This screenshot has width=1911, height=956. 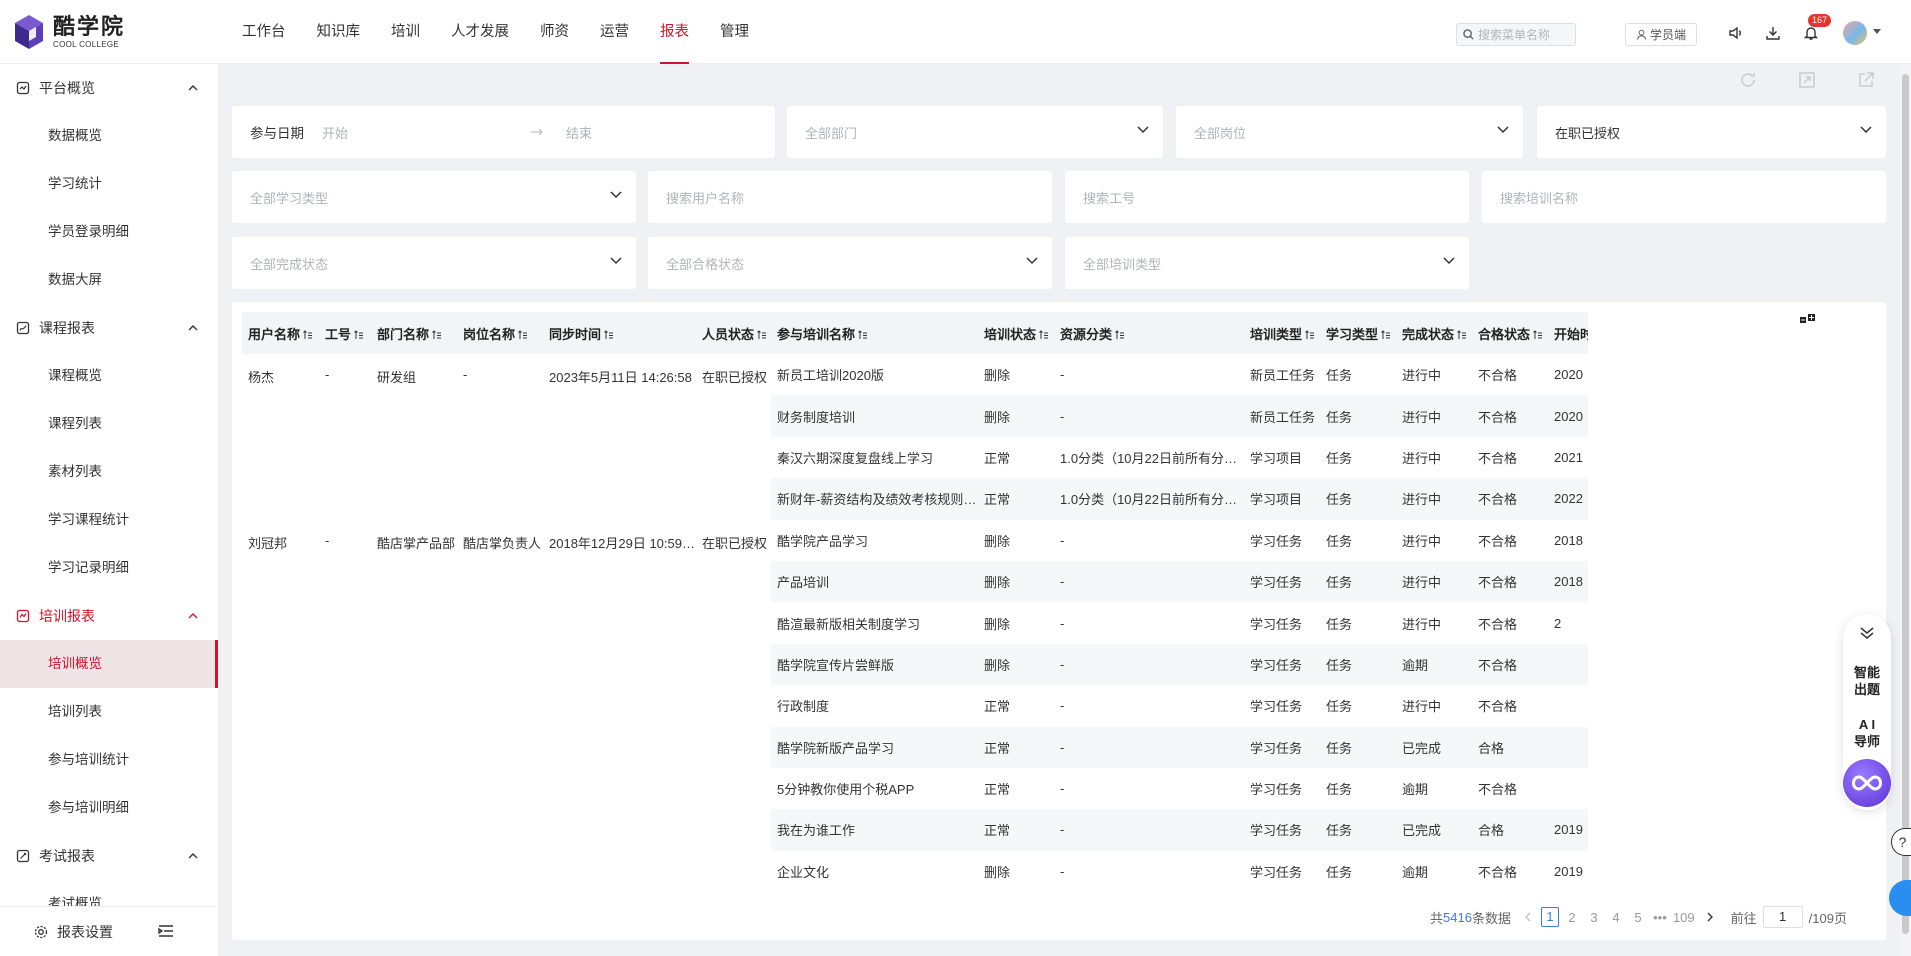 What do you see at coordinates (1684, 197) in the screenshot?
I see `training-search-input: 搜索培训名称` at bounding box center [1684, 197].